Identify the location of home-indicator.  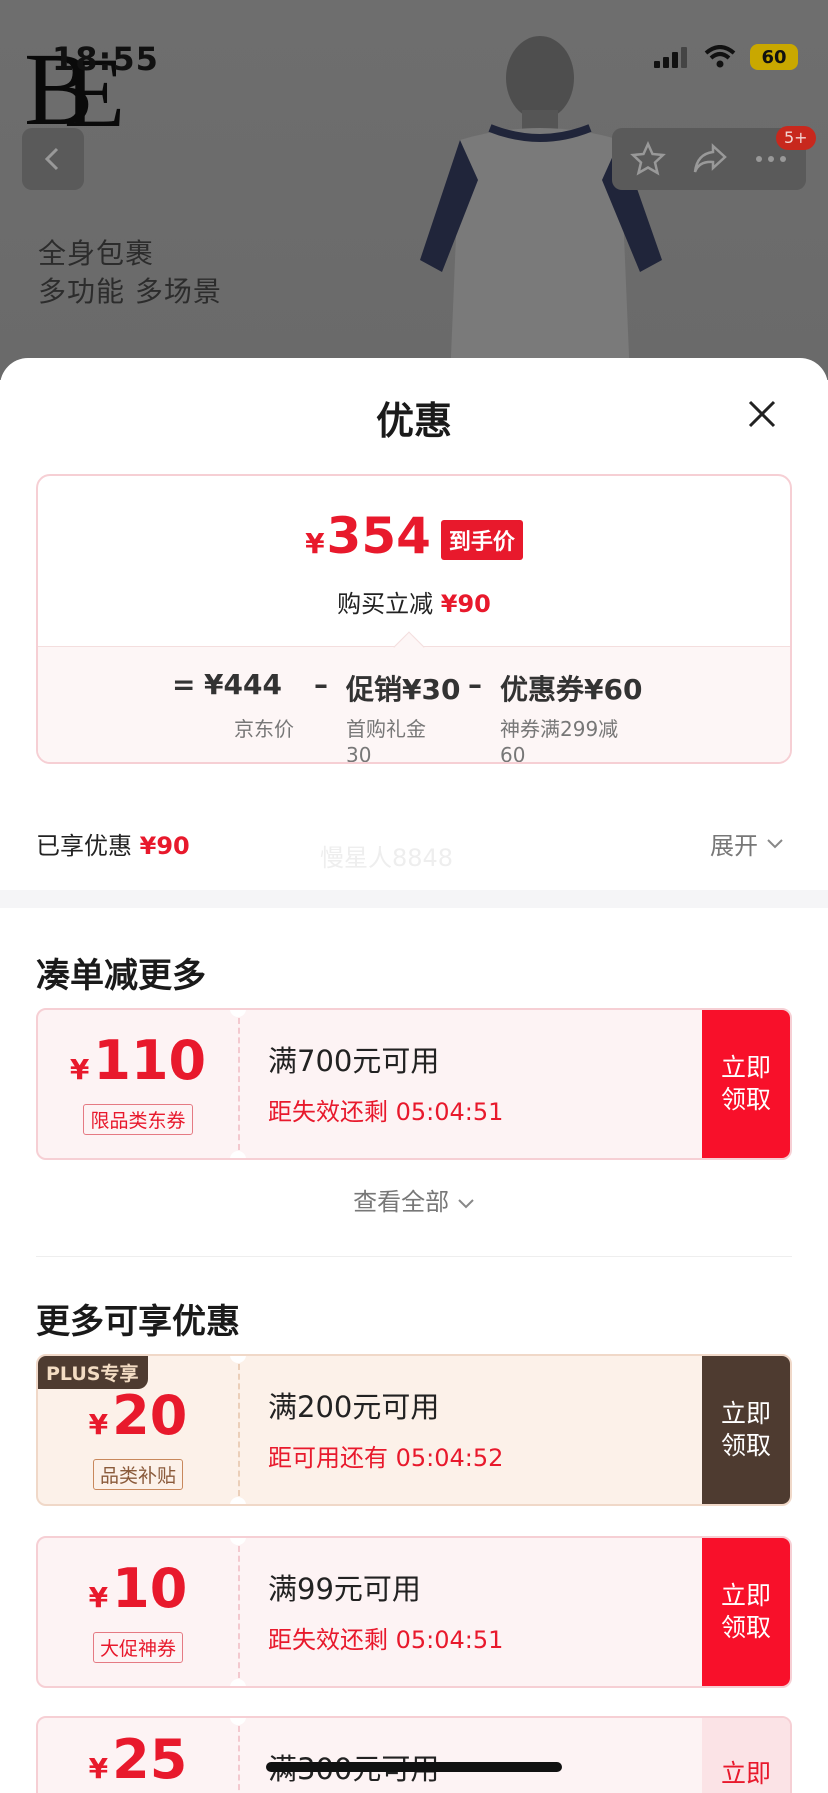
(414, 1767).